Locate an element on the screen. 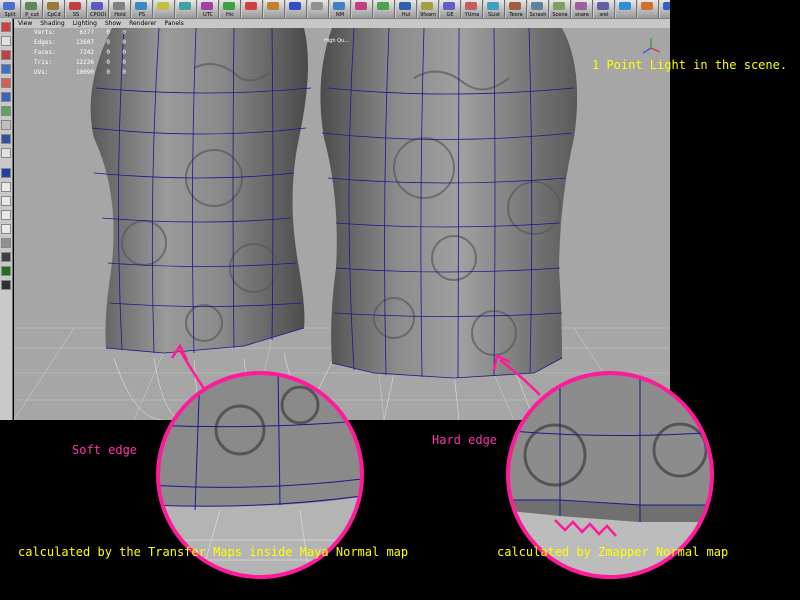 This screenshot has height=600, width=800. hard-edge-label: Hard edge is located at coordinates (465, 440).